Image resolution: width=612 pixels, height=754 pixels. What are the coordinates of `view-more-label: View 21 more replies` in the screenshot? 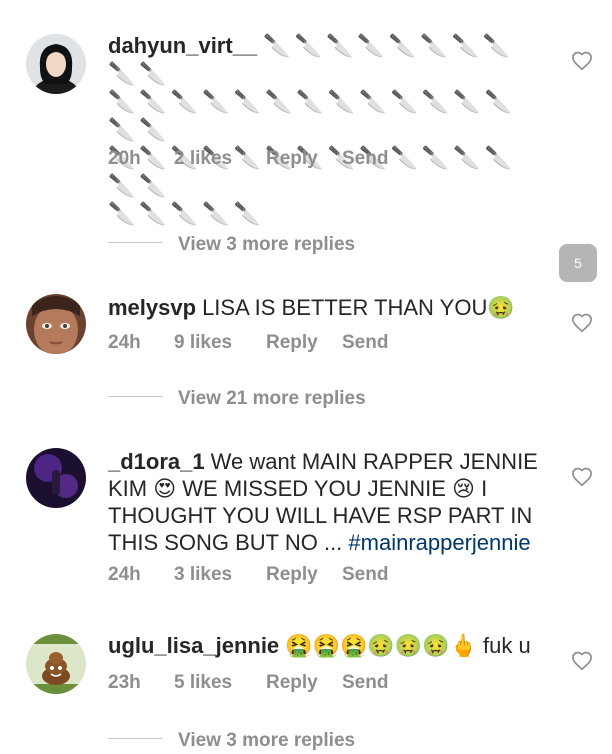 It's located at (272, 398).